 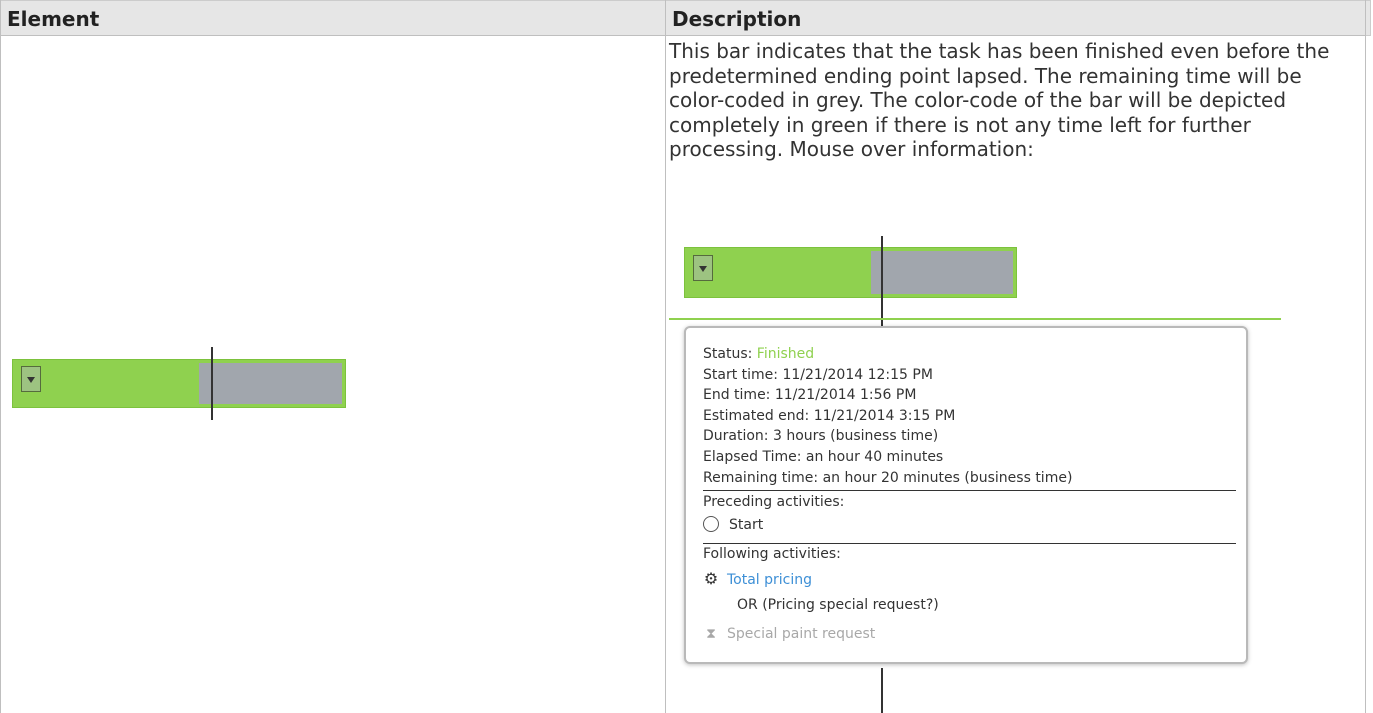 What do you see at coordinates (737, 19) in the screenshot?
I see `header-description: Description` at bounding box center [737, 19].